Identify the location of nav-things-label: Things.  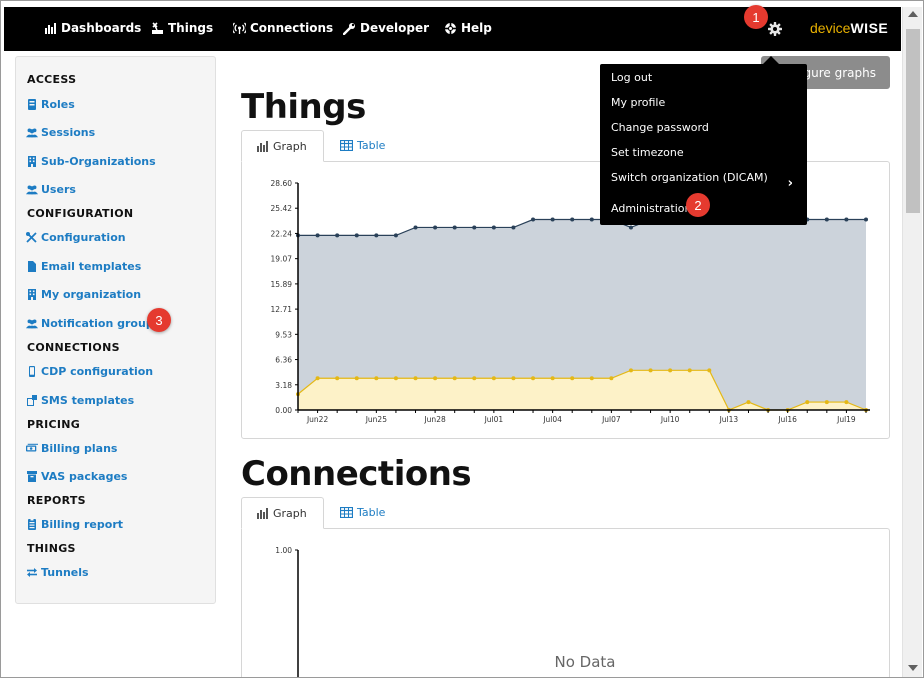
(191, 28).